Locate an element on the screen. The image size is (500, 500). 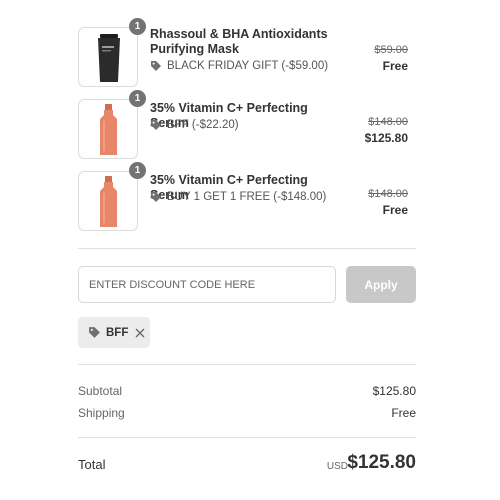
discount-line: BUY 1 GET 1 FREE (-$148.00) is located at coordinates (238, 197).